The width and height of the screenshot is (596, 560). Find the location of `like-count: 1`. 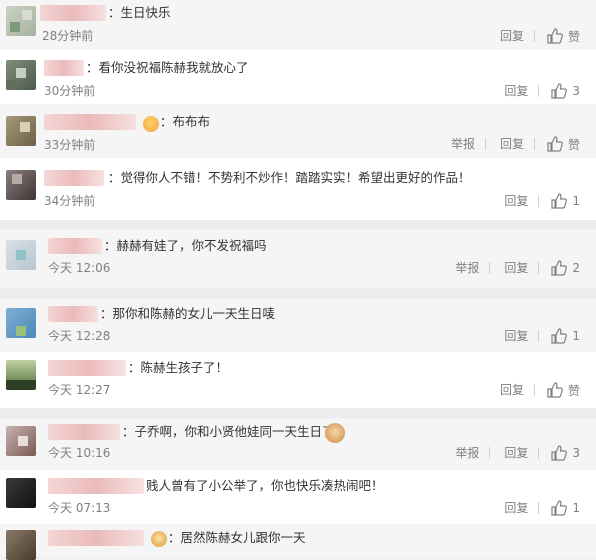

like-count: 1 is located at coordinates (576, 201).